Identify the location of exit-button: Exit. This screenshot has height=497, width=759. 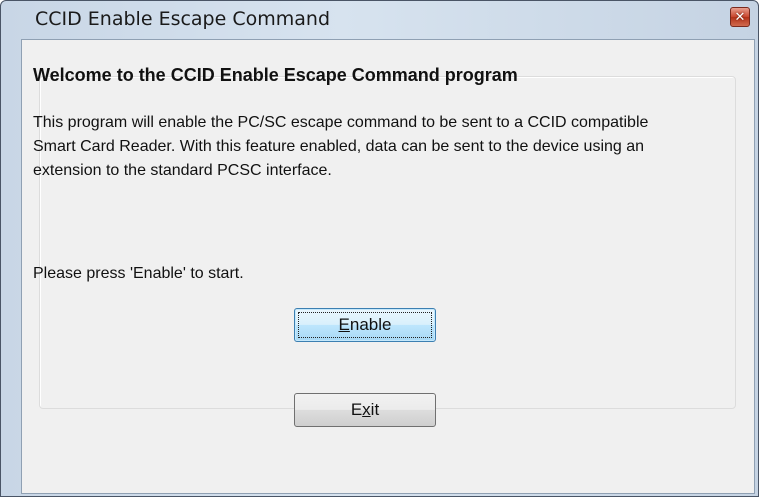
(365, 410).